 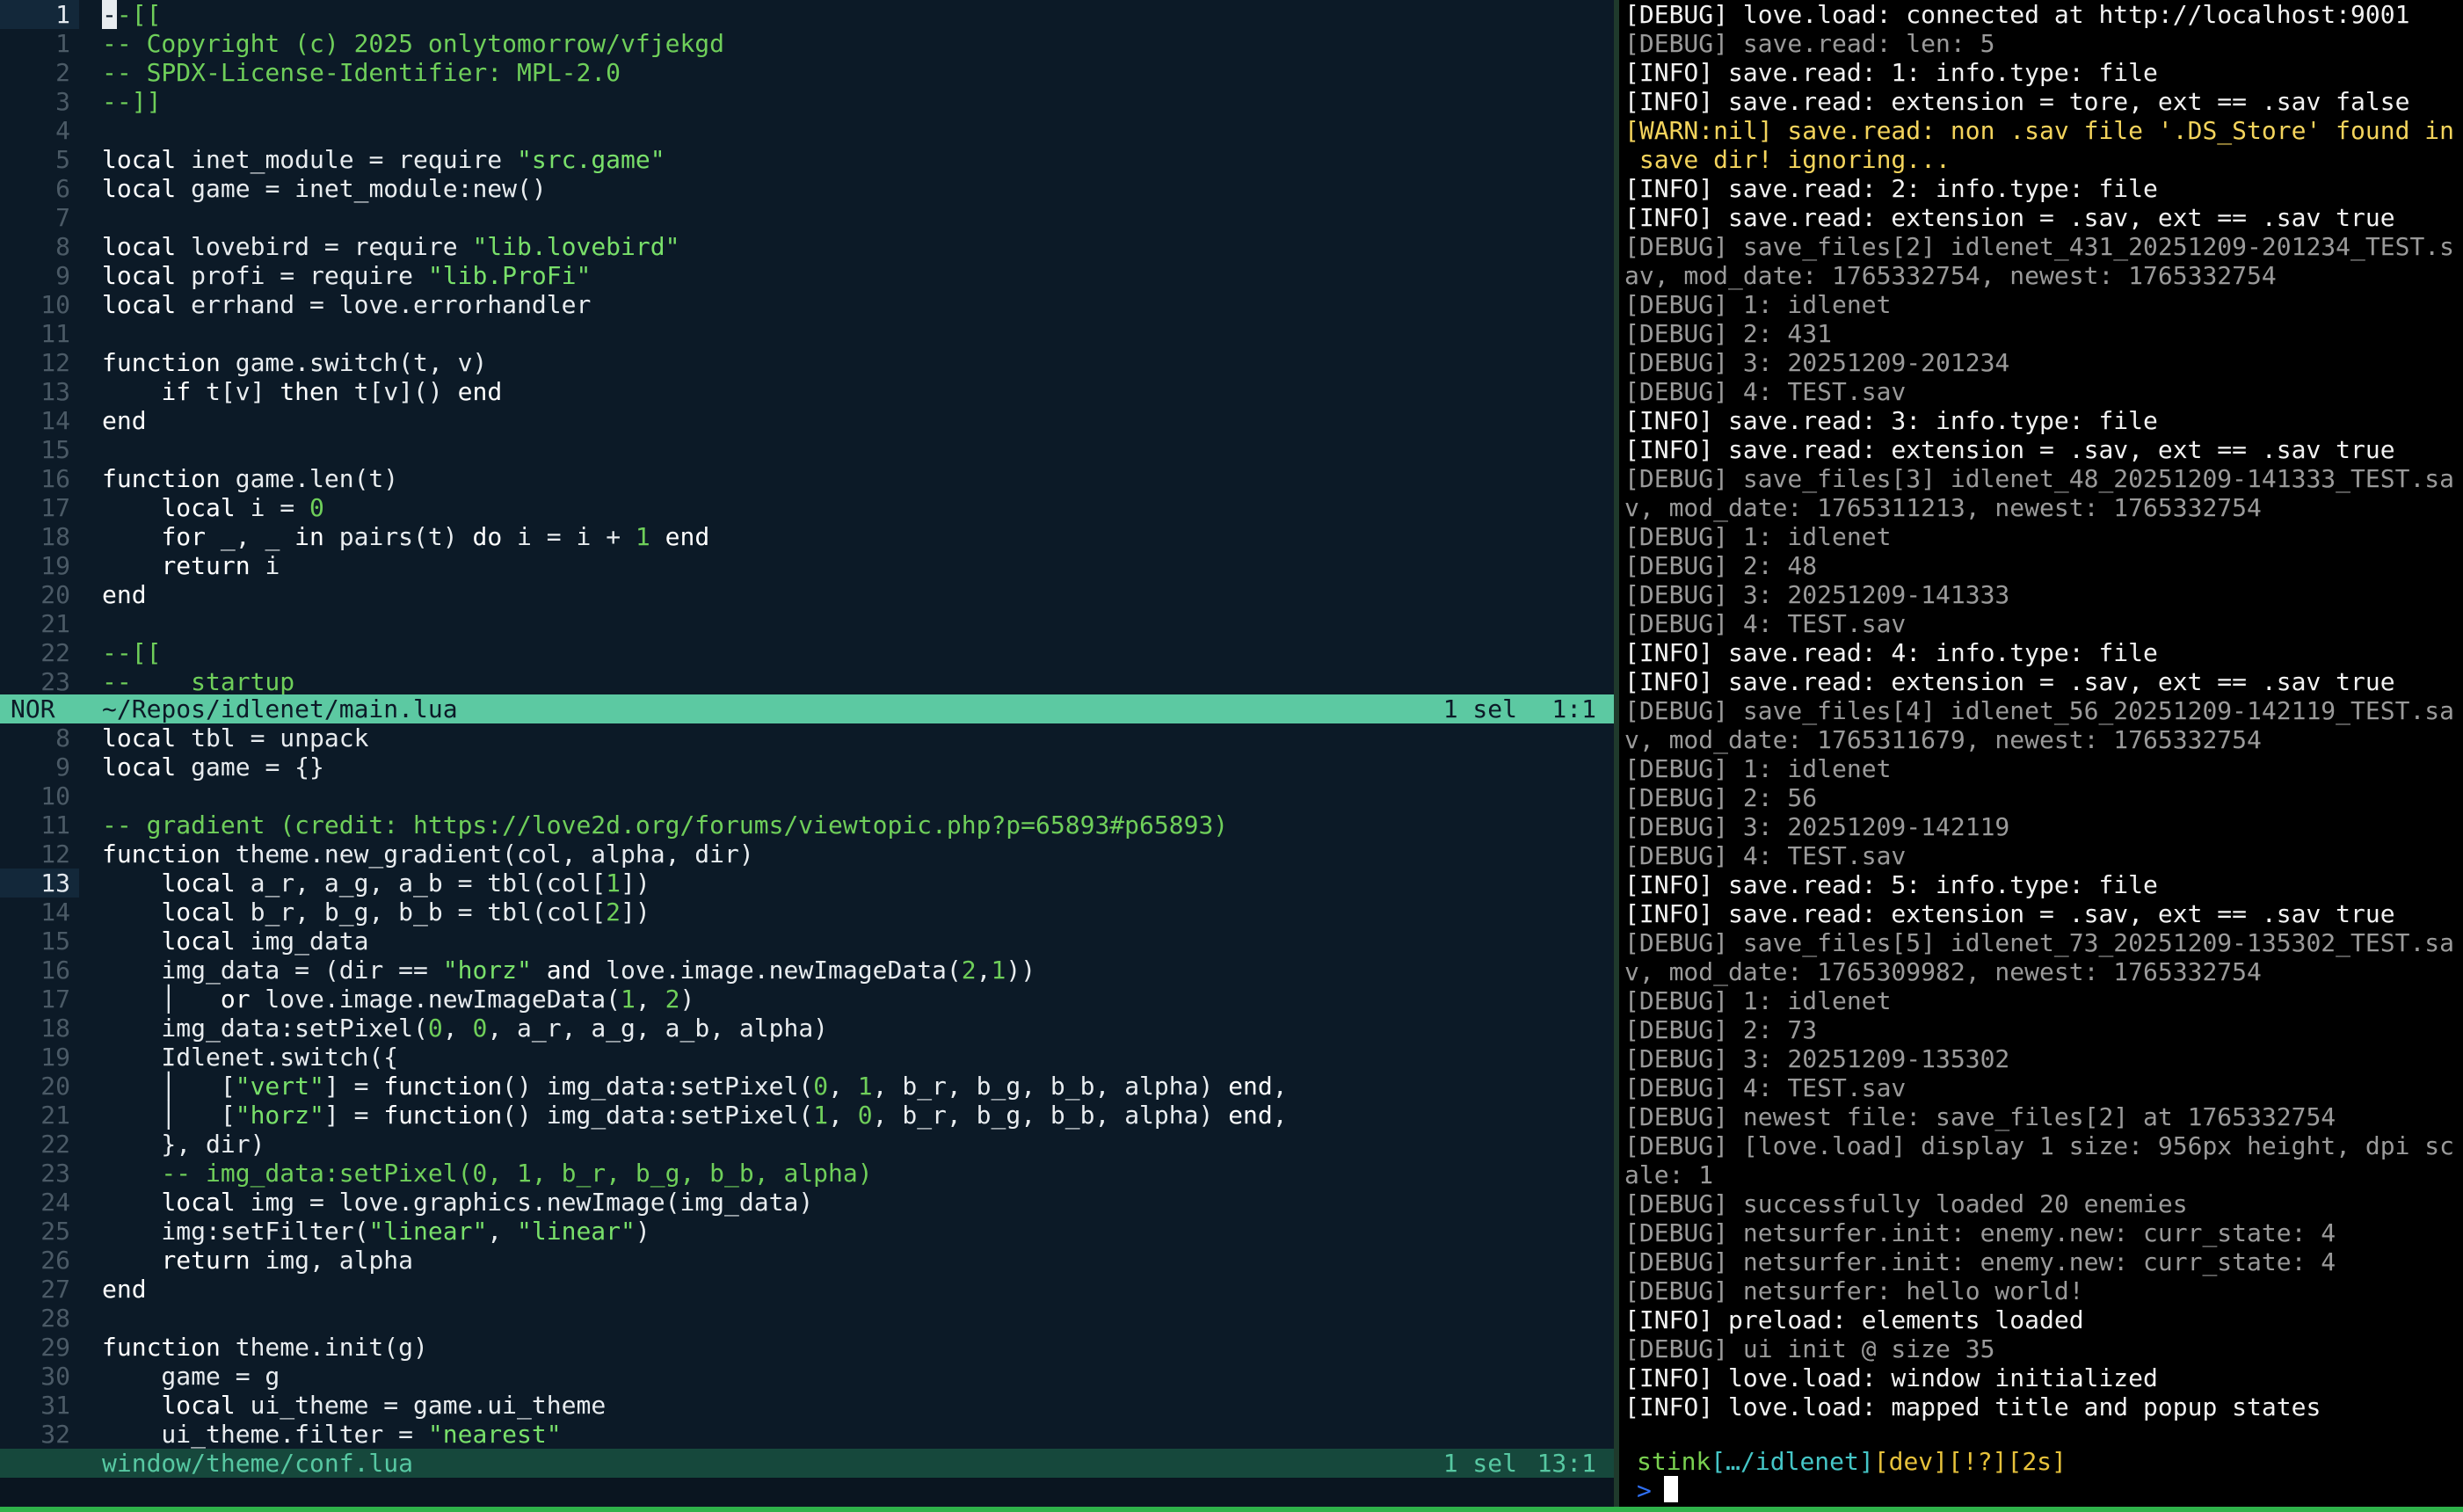 I want to click on prompt-git-status: [!?], so click(x=1978, y=1462).